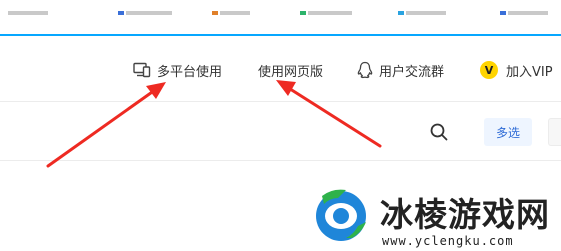 The height and width of the screenshot is (251, 561). I want to click on top-strip, so click(280, 17).